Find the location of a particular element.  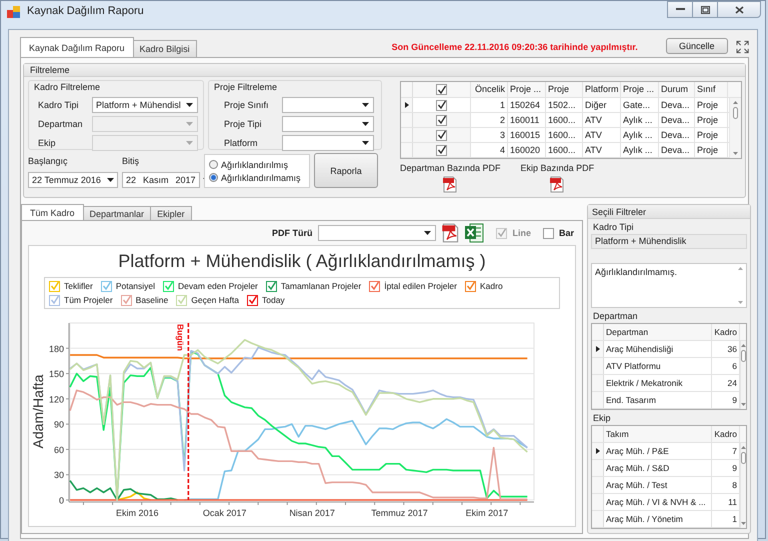

close-icon is located at coordinates (739, 10).